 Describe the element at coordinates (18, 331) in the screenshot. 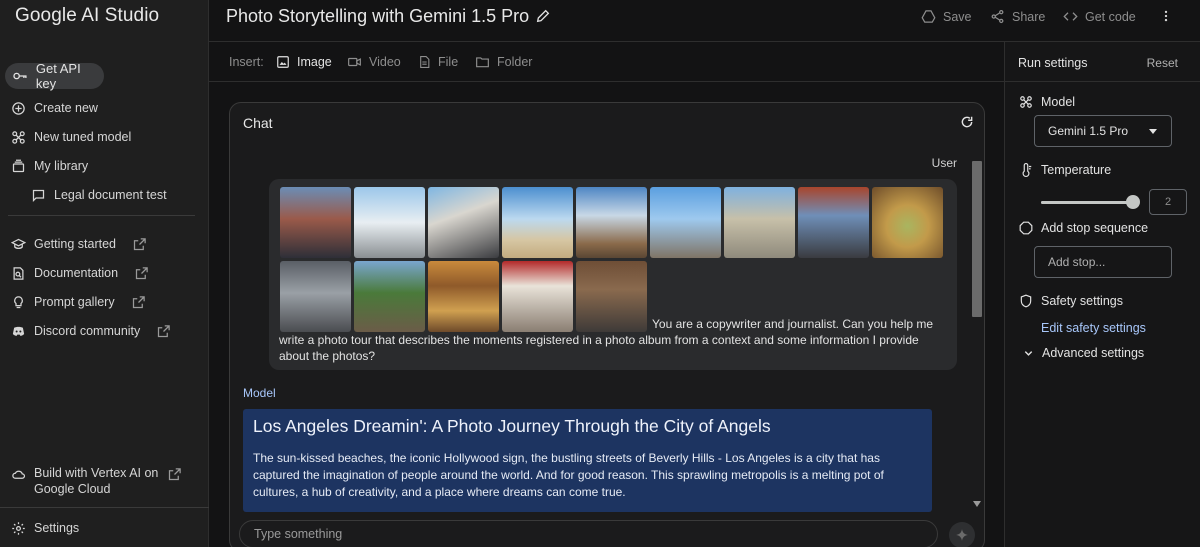

I see `discord-icon` at that location.